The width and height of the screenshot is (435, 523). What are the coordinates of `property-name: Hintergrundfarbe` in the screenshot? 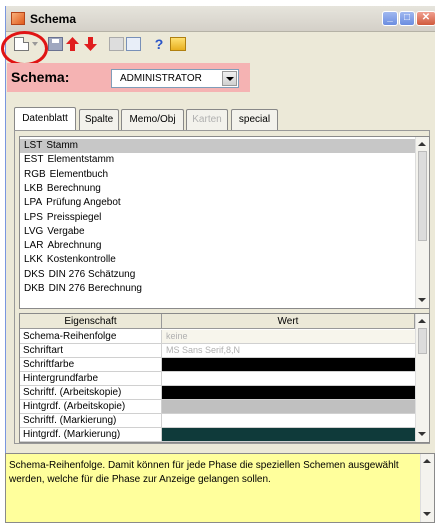 It's located at (91, 378).